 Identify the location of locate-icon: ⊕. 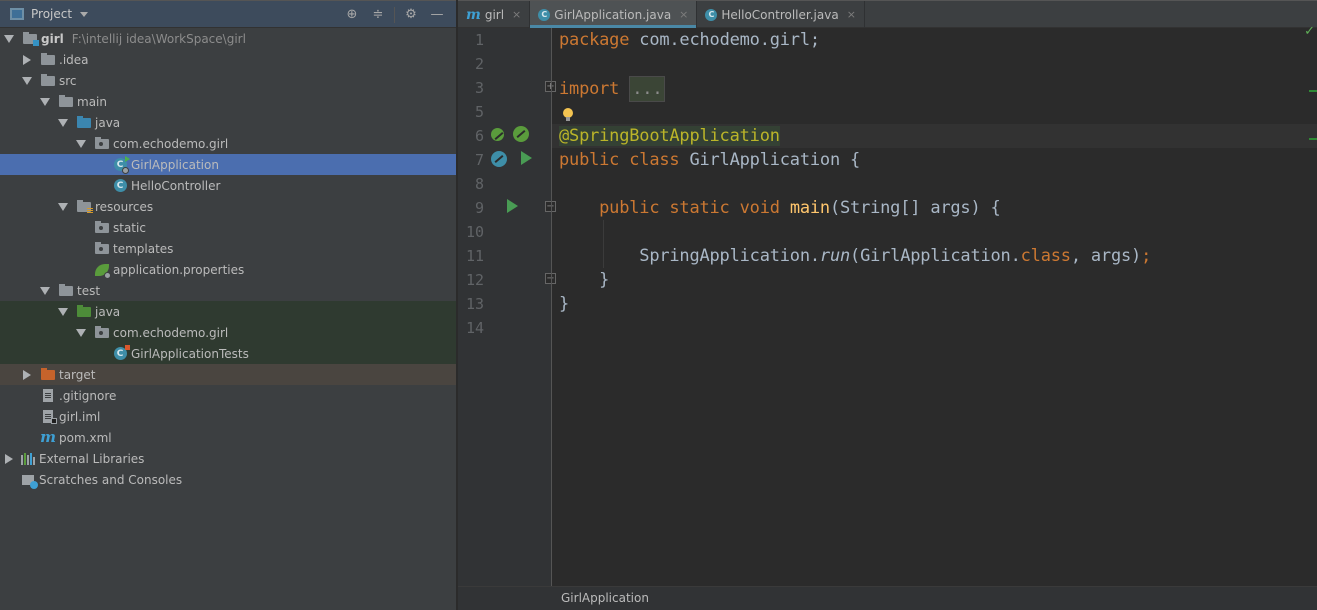
(352, 15).